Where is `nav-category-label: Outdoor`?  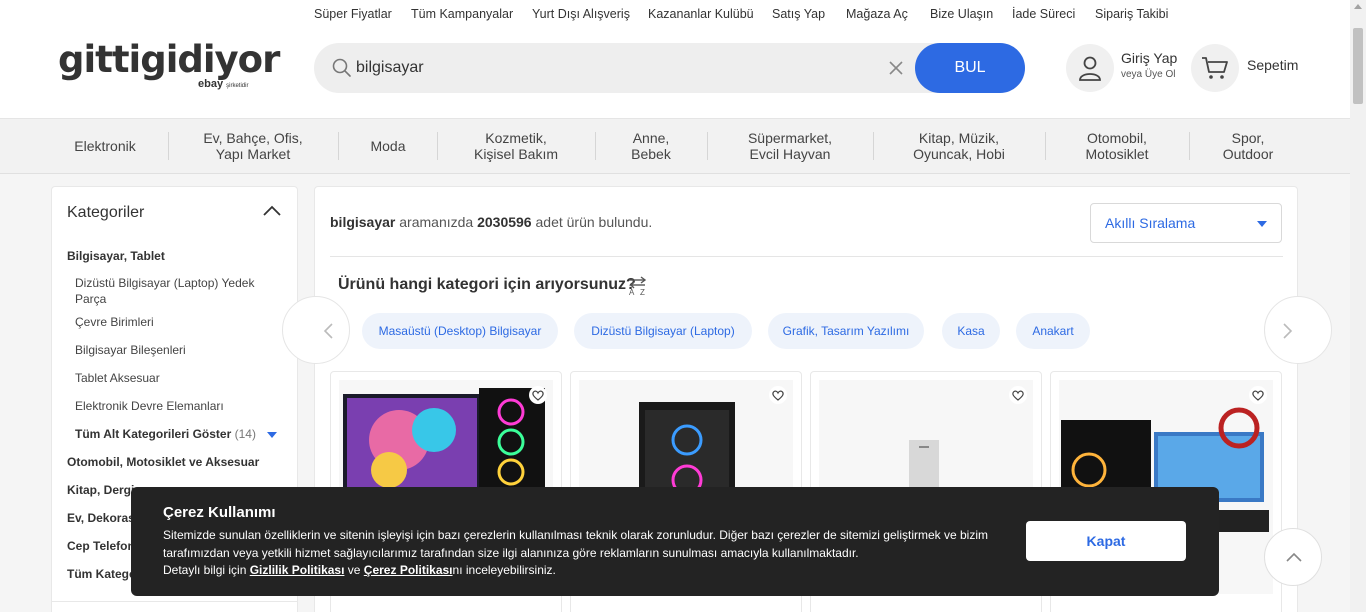
nav-category-label: Outdoor is located at coordinates (1248, 154).